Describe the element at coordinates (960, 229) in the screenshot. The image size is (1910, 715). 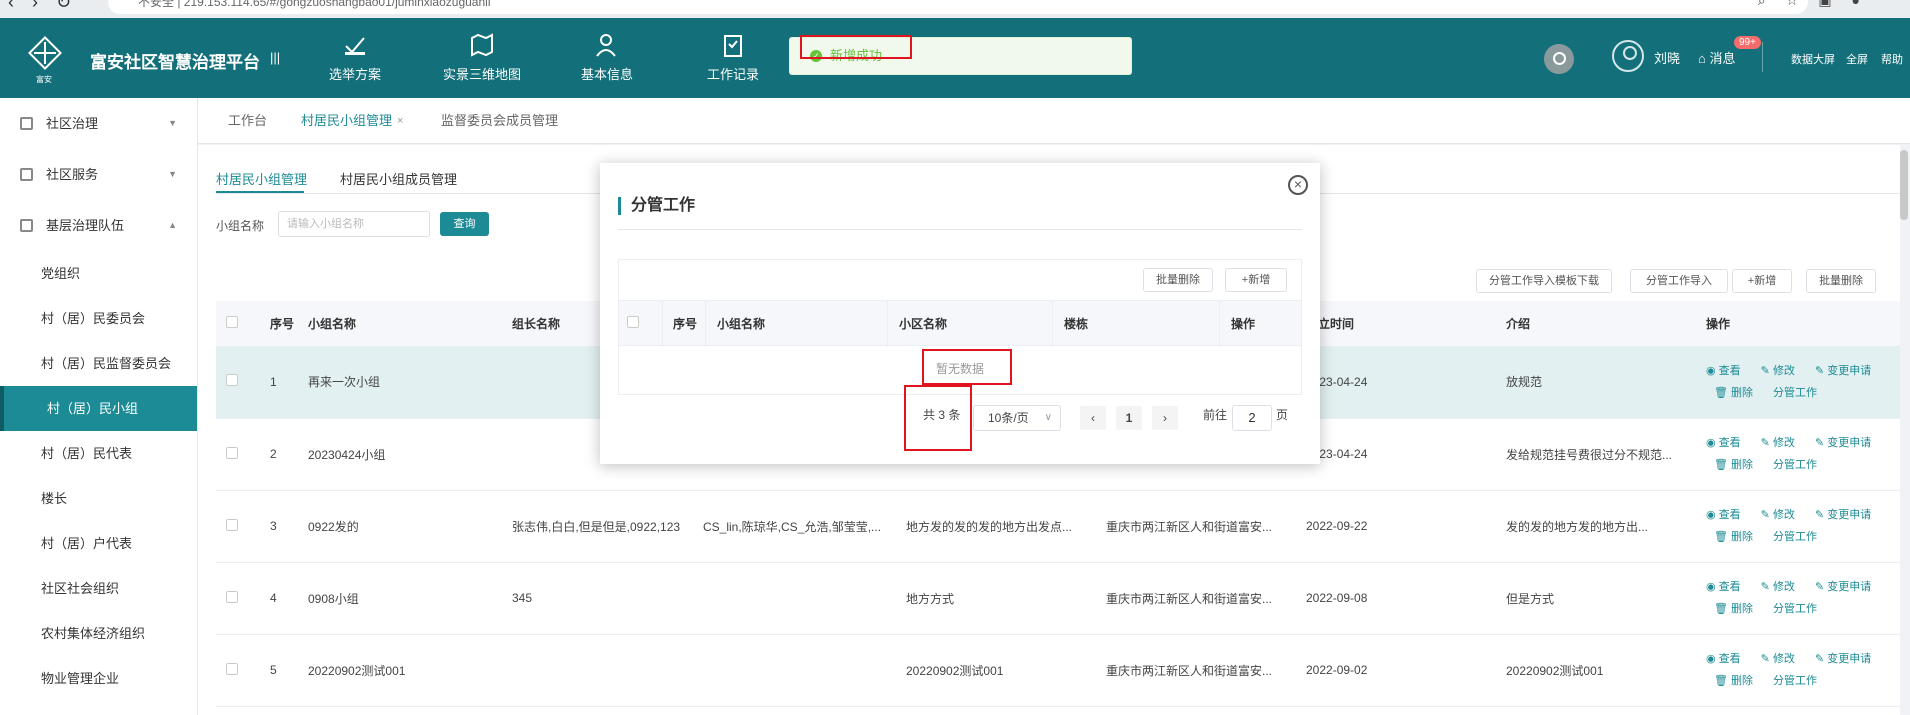
I see `dialog-title-divider` at that location.